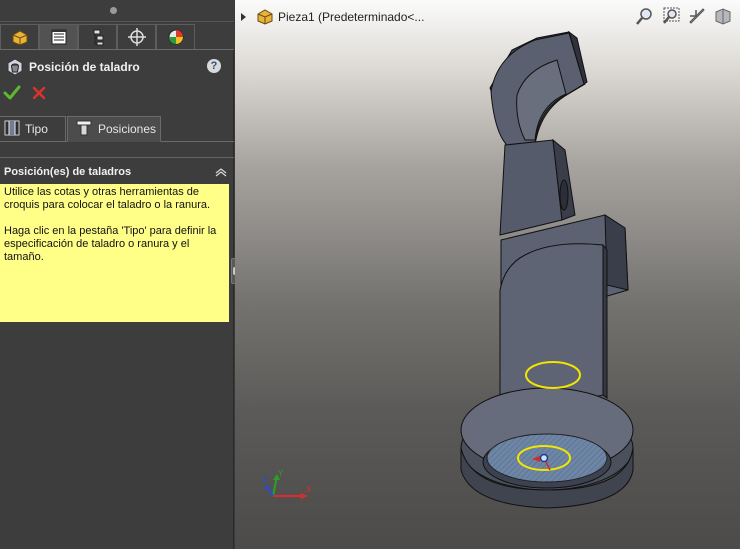 Image resolution: width=740 pixels, height=549 pixels. Describe the element at coordinates (286, 484) in the screenshot. I see `reference-triad: X Y Z` at that location.